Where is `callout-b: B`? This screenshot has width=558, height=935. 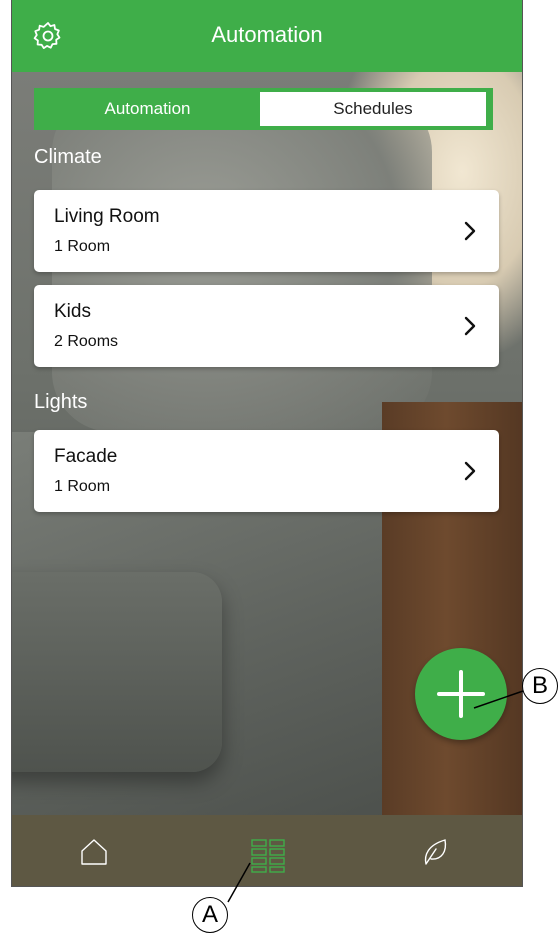
callout-b: B is located at coordinates (540, 686).